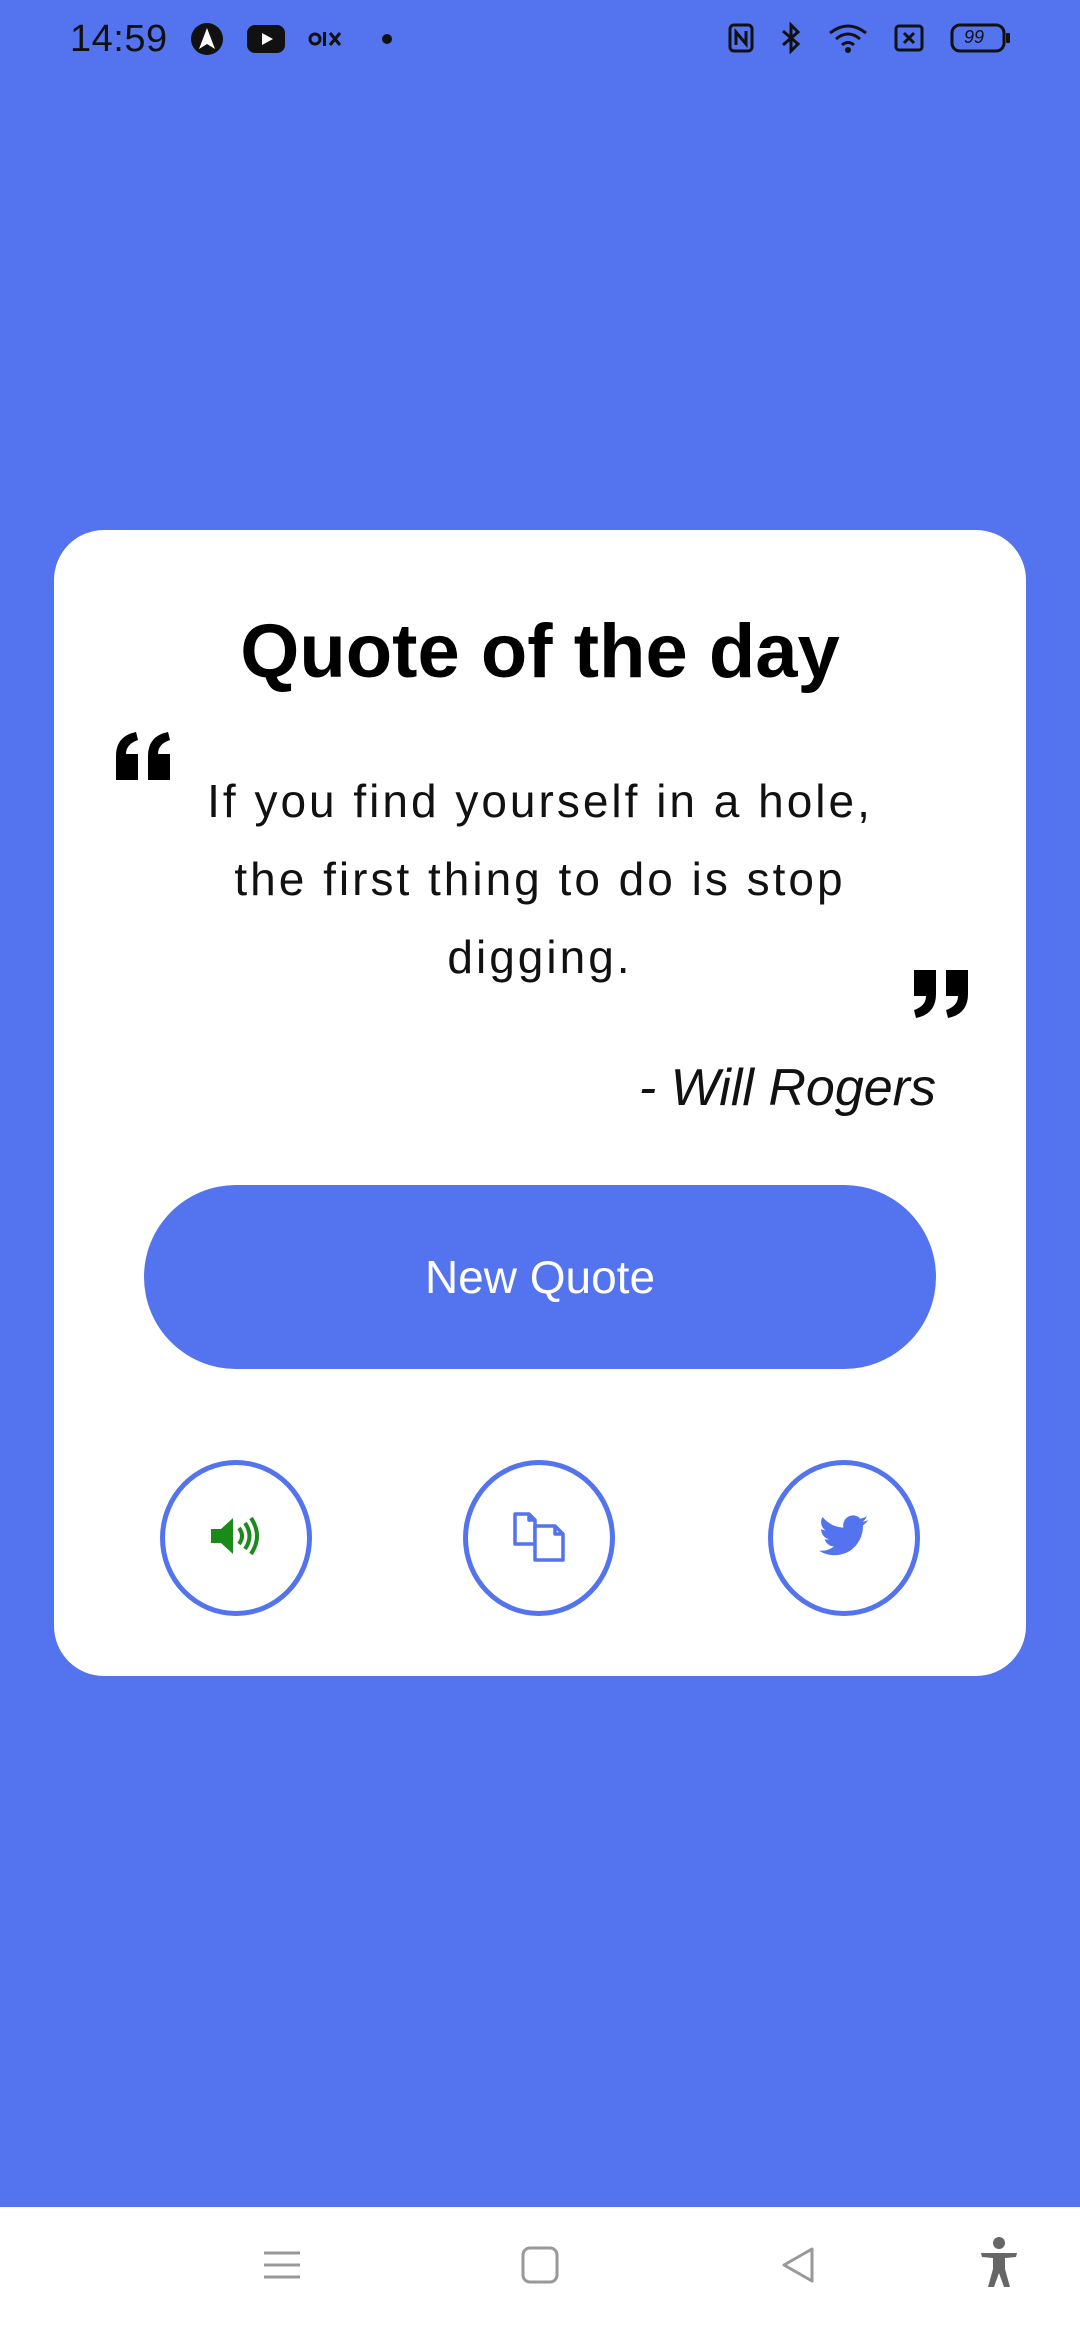  I want to click on menu-icon, so click(282, 2265).